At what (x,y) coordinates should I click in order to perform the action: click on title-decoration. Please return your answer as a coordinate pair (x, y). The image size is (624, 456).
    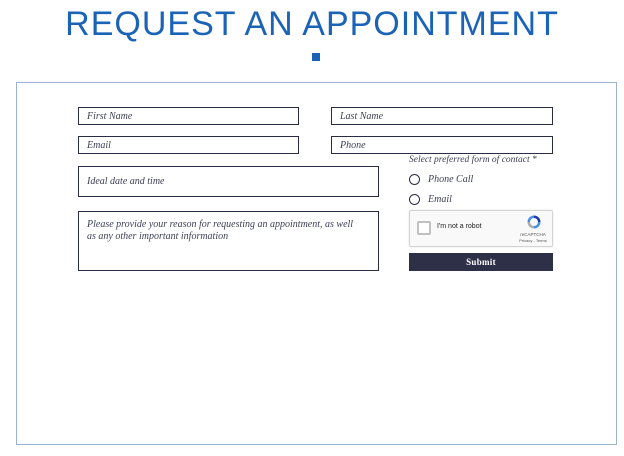
    Looking at the image, I should click on (316, 57).